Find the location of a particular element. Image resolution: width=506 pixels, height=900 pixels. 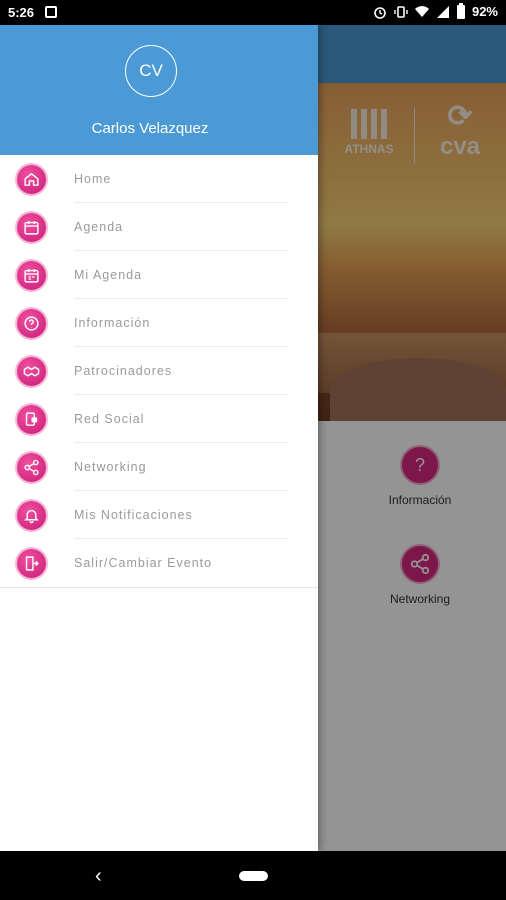

drawer-header: CV Carlos Velazquez is located at coordinates (159, 90).